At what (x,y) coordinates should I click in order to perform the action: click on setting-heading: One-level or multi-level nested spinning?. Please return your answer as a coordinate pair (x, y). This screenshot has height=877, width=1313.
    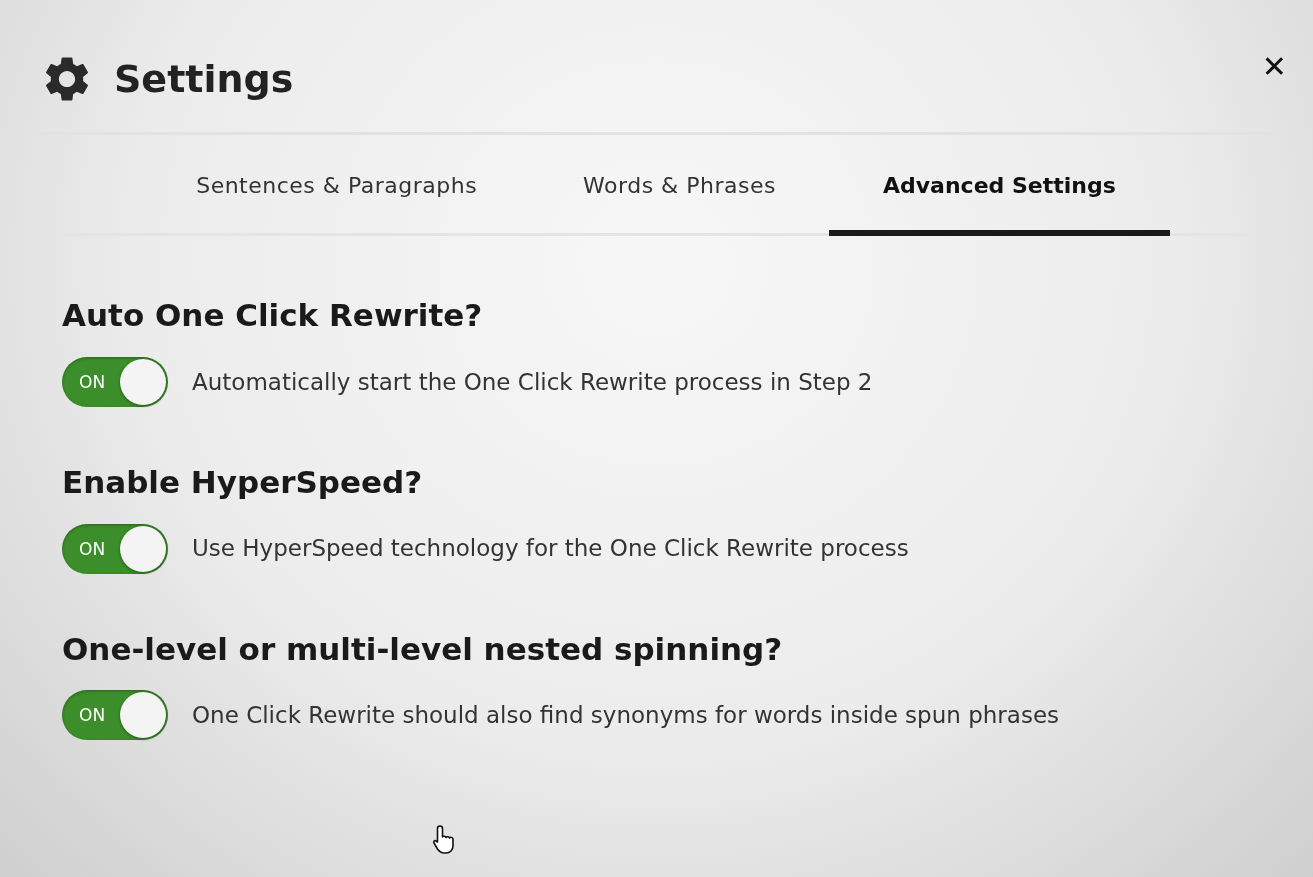
    Looking at the image, I should click on (423, 649).